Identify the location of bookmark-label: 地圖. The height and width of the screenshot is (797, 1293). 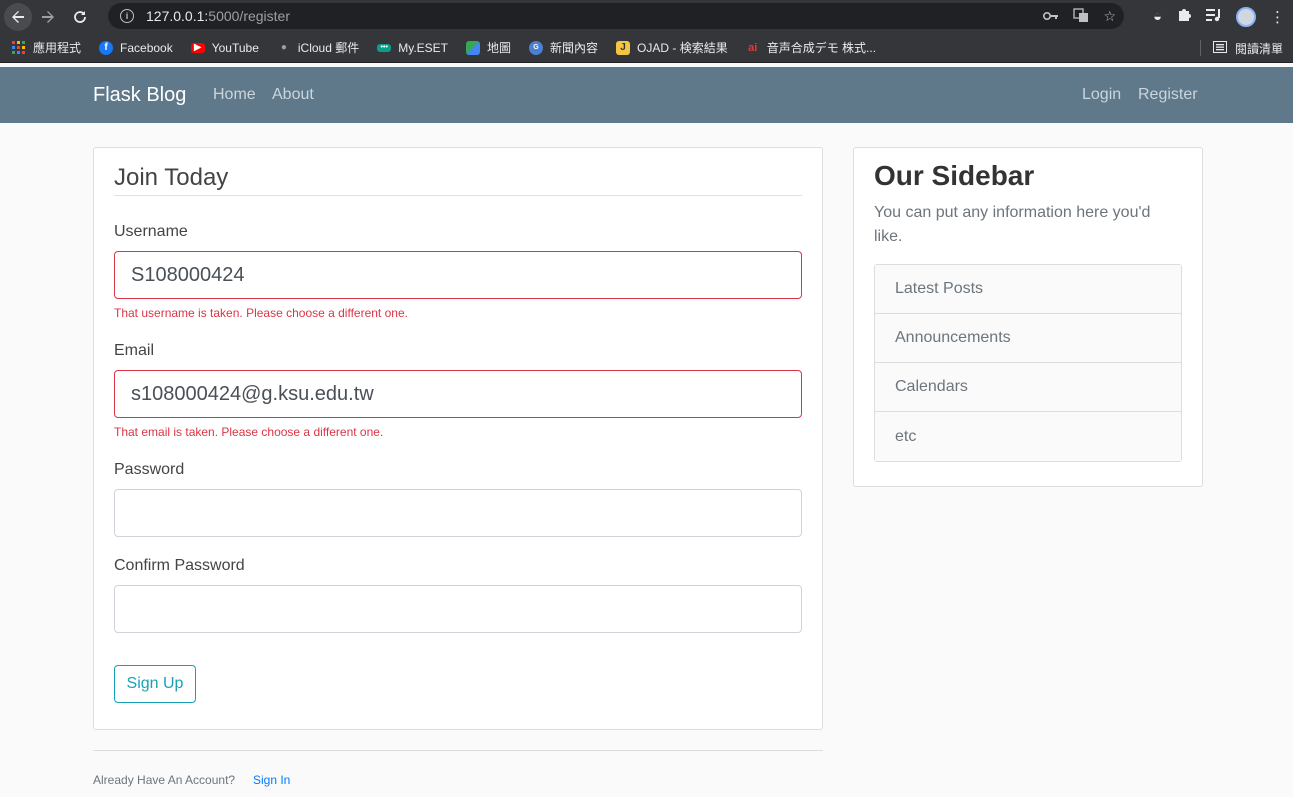
(499, 48).